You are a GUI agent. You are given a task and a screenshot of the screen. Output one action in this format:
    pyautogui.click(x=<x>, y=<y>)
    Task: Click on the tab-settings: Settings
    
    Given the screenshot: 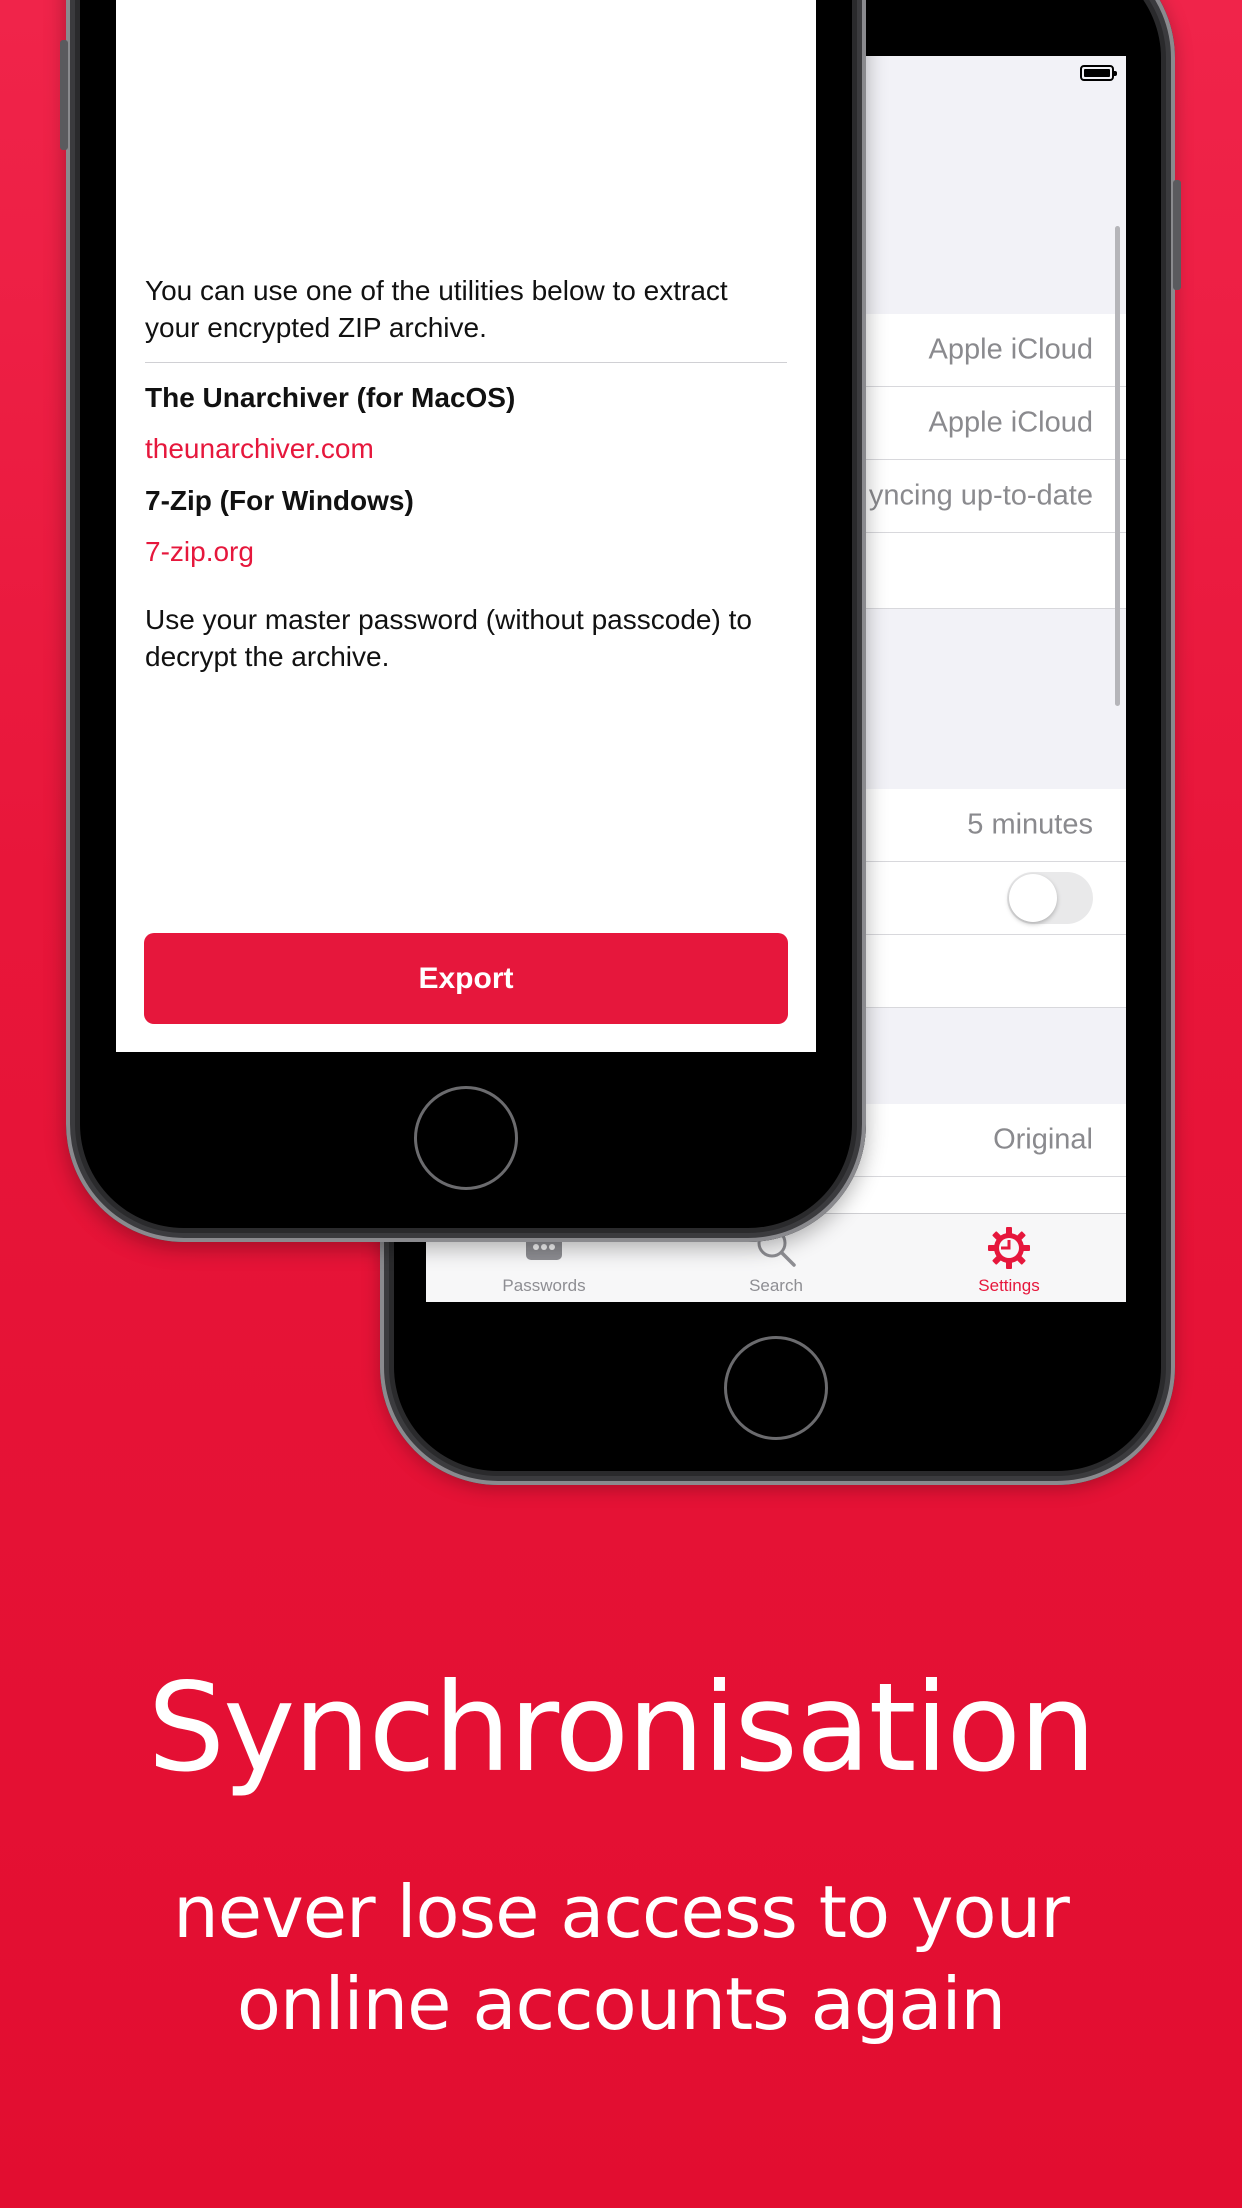 What is the action you would take?
    pyautogui.click(x=1009, y=1258)
    